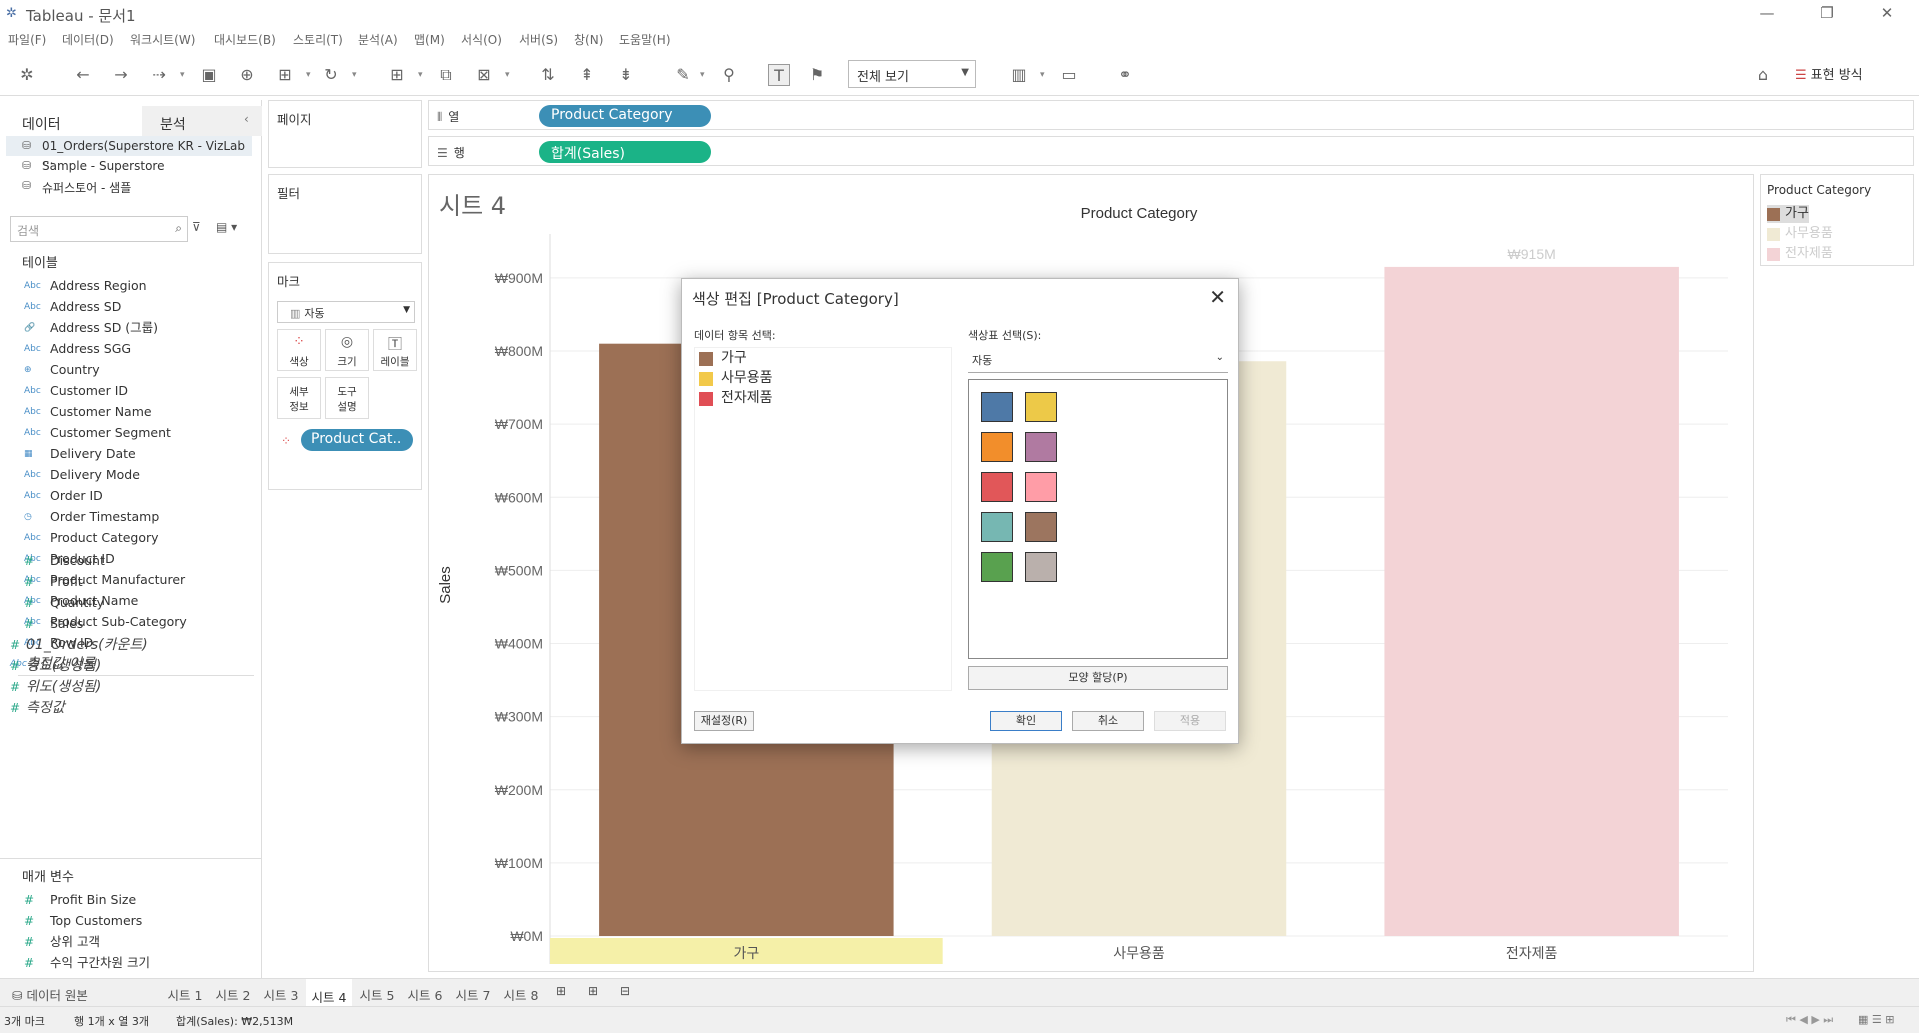  What do you see at coordinates (133, 561) in the screenshot?
I see `measure-field: # Discount` at bounding box center [133, 561].